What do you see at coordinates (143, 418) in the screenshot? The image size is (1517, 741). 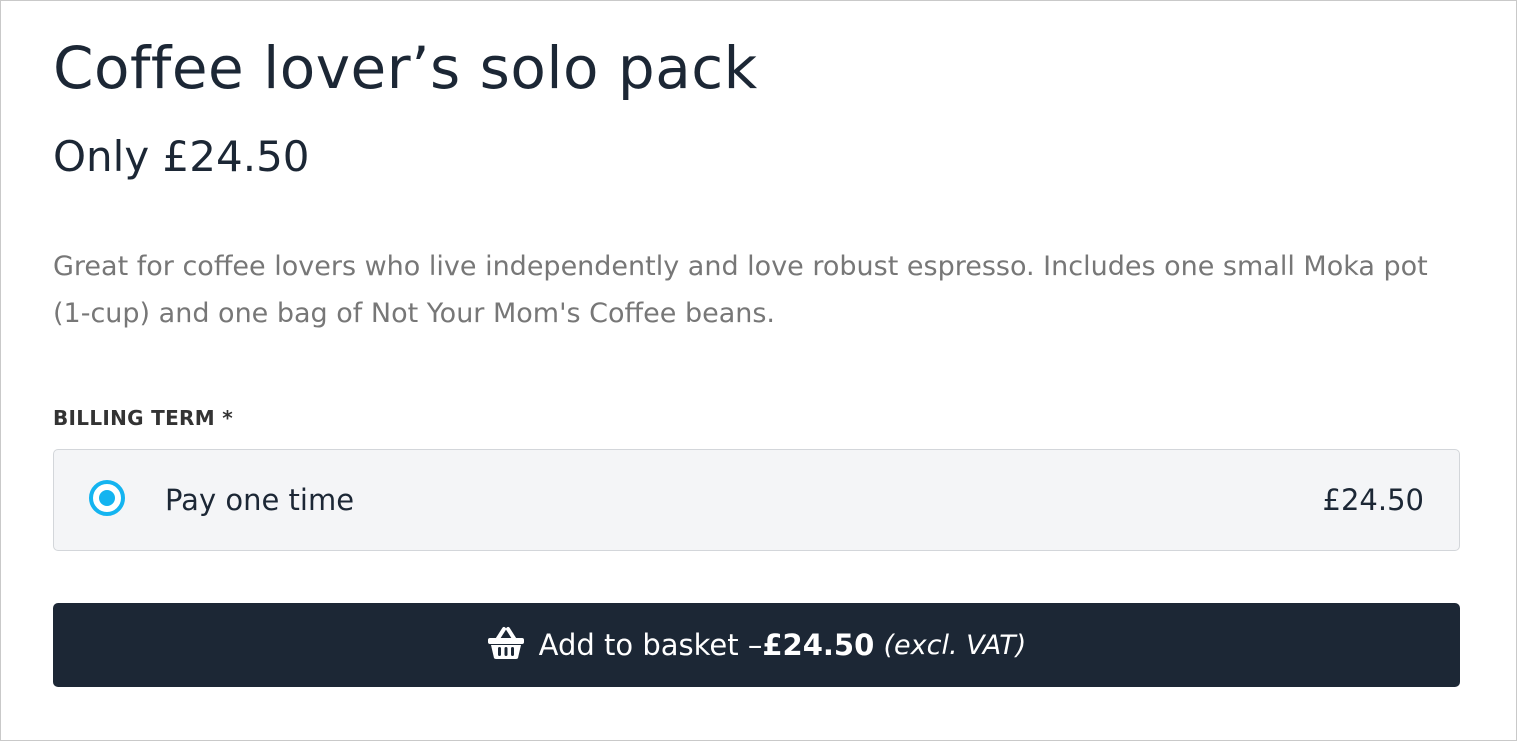 I see `billing-term-label: BILLING TERM *` at bounding box center [143, 418].